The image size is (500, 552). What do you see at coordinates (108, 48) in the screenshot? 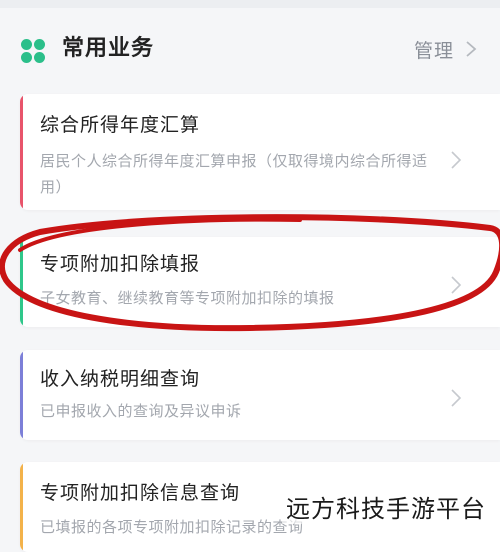
I see `section-title: 常用业务` at bounding box center [108, 48].